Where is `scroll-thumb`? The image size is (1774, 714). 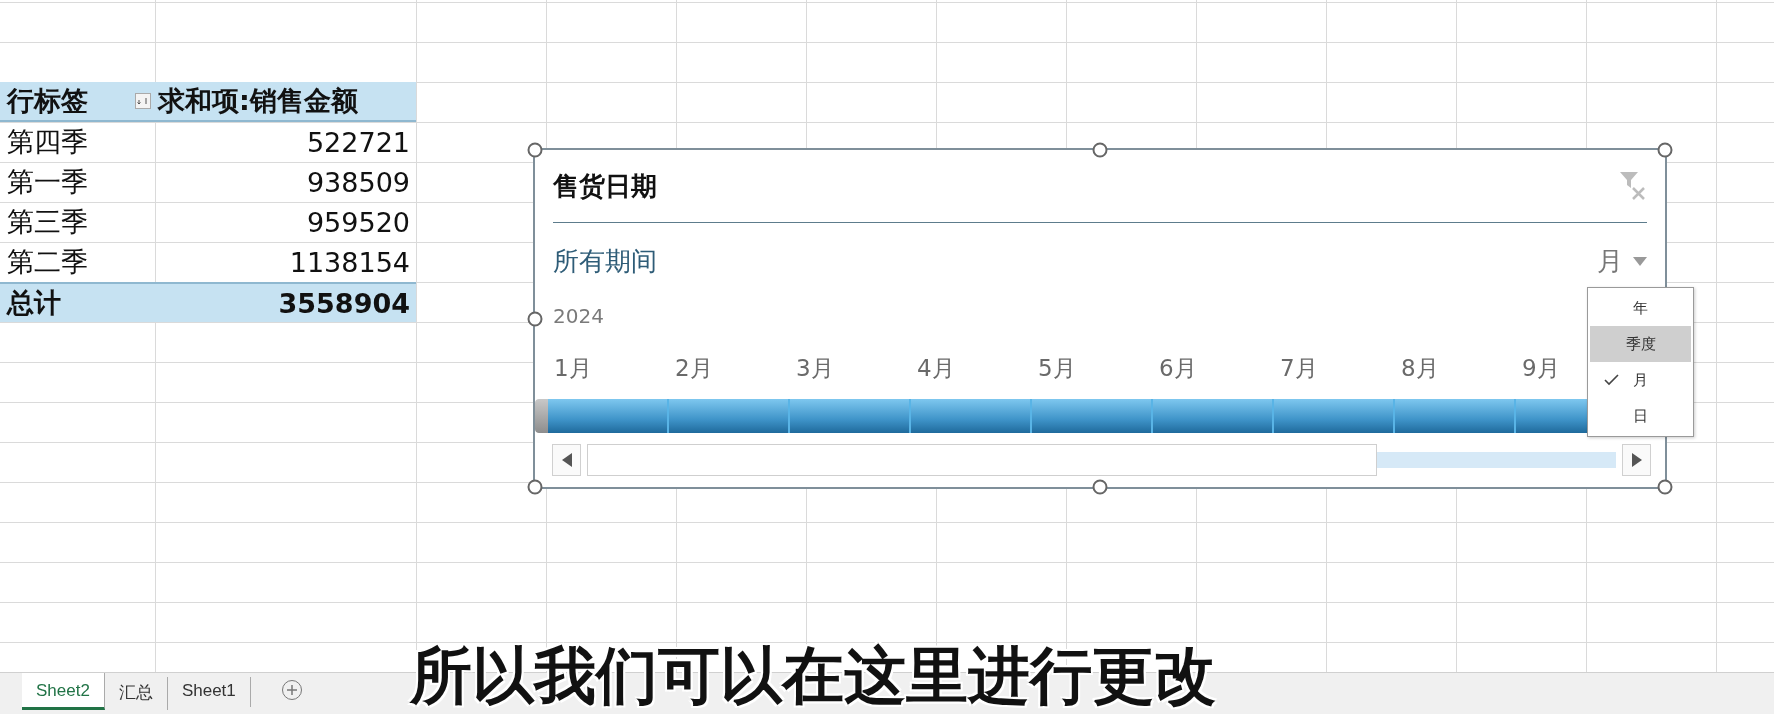
scroll-thumb is located at coordinates (982, 460).